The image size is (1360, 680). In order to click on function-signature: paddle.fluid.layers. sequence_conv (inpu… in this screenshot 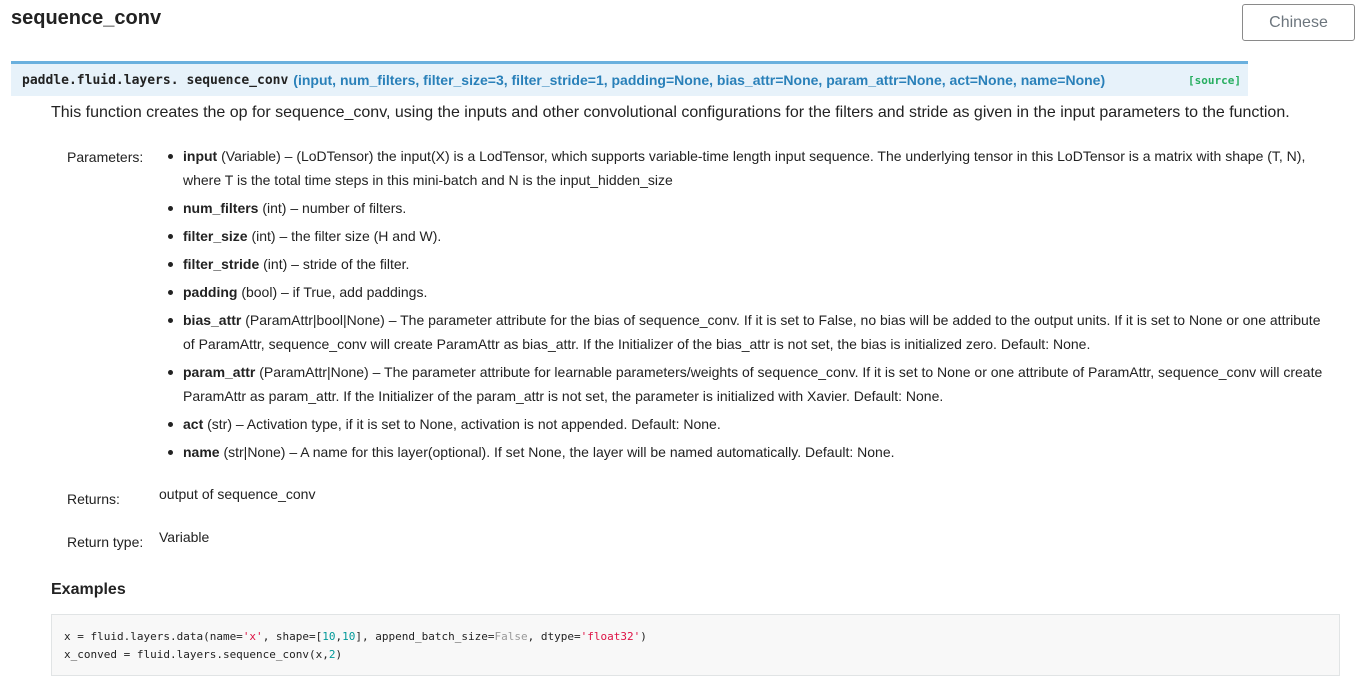, I will do `click(629, 78)`.